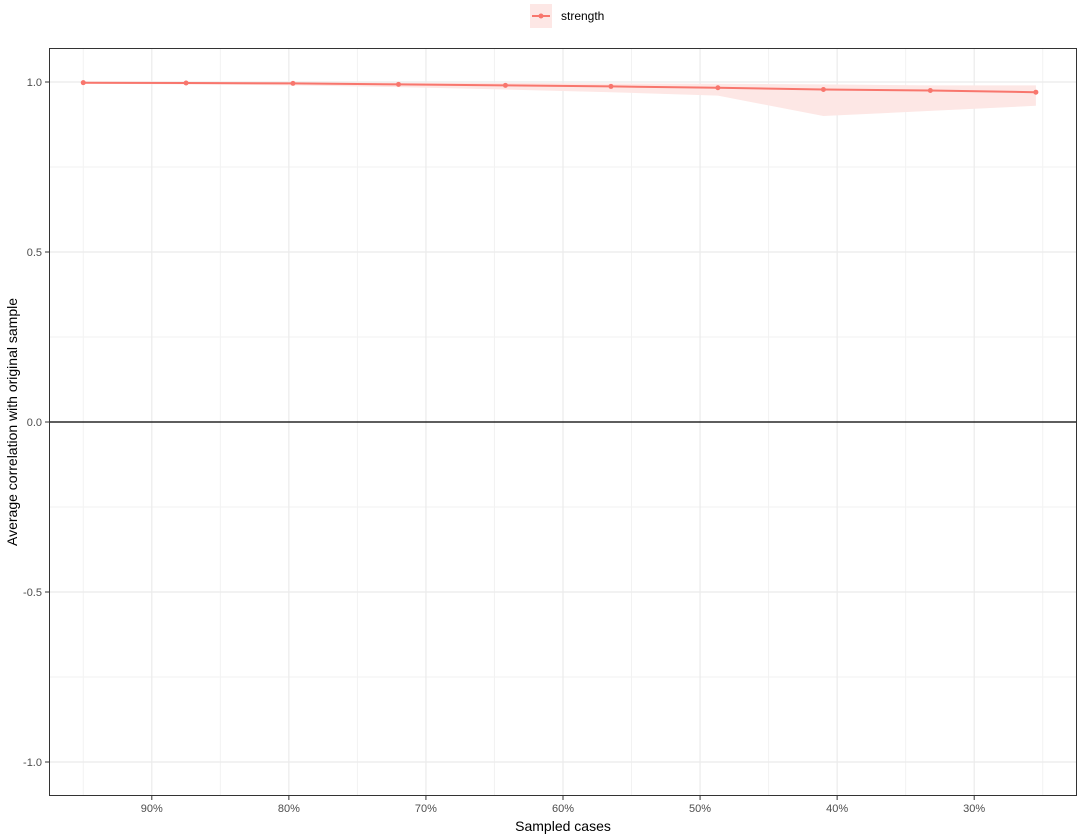  I want to click on x-tick-label: 60%, so click(563, 809).